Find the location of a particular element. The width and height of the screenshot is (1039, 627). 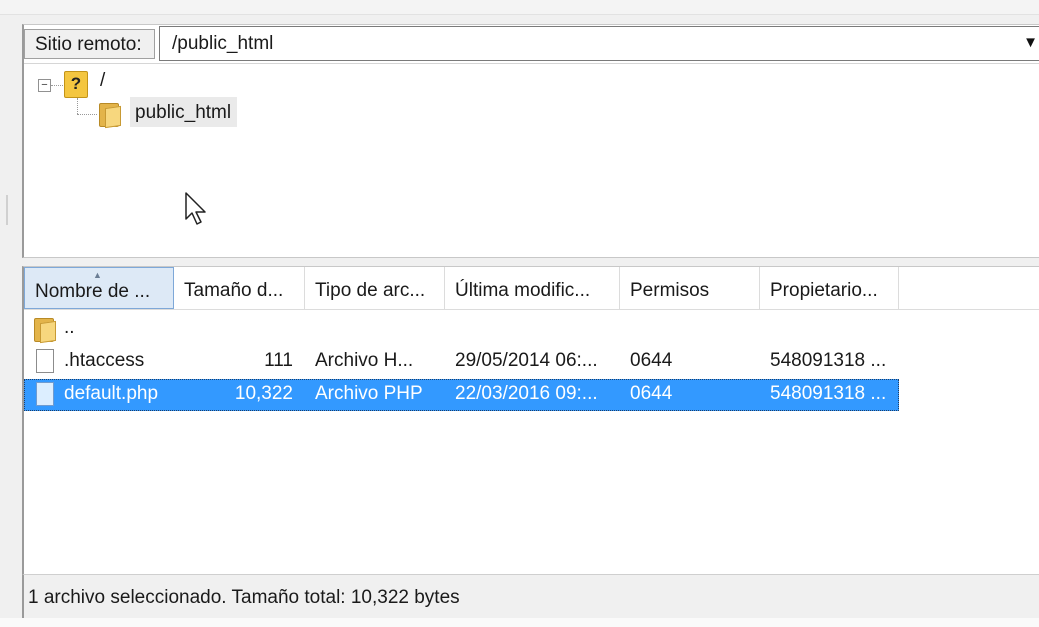

sort-ascending-icon: ▲ is located at coordinates (97, 275).